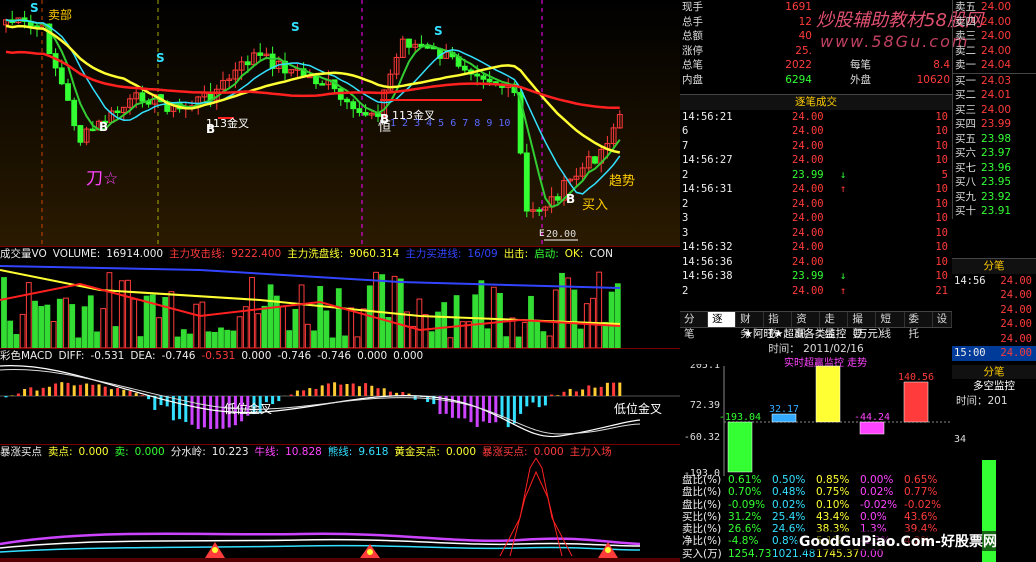  Describe the element at coordinates (890, 326) in the screenshot. I see `tab-7: 短线` at that location.